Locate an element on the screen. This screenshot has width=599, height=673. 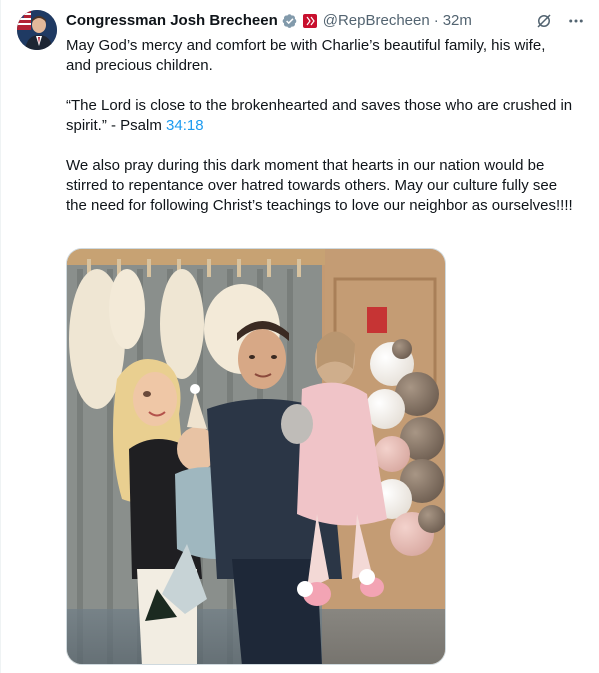
display-name: Congressman Josh Brecheen is located at coordinates (172, 21).